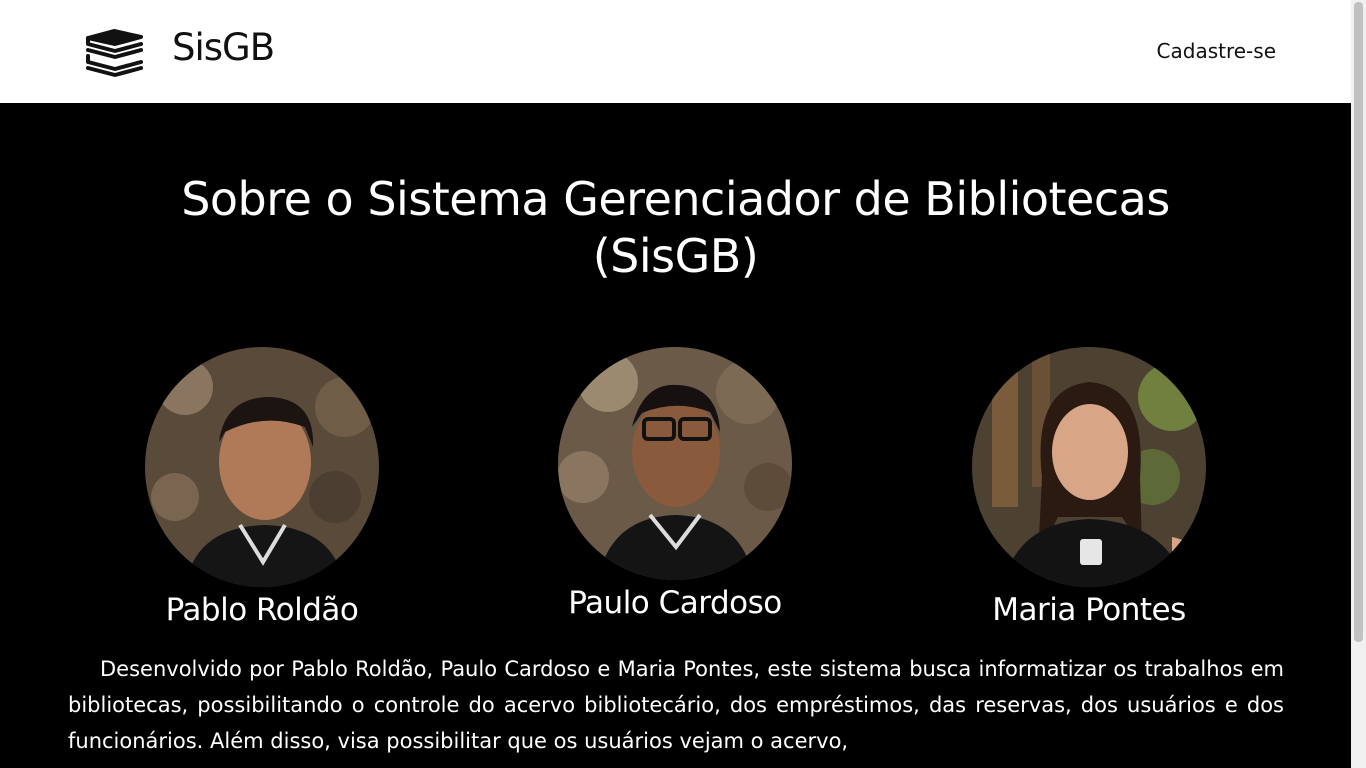 The image size is (1366, 768). I want to click on books-stack-icon, so click(114, 53).